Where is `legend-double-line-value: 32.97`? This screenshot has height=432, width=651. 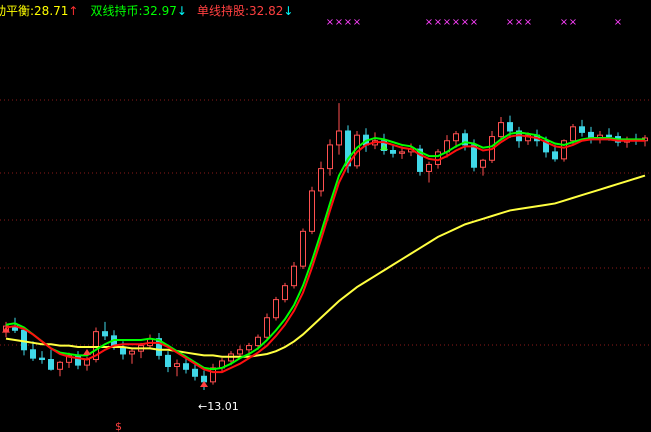 legend-double-line-value: 32.97 is located at coordinates (159, 11).